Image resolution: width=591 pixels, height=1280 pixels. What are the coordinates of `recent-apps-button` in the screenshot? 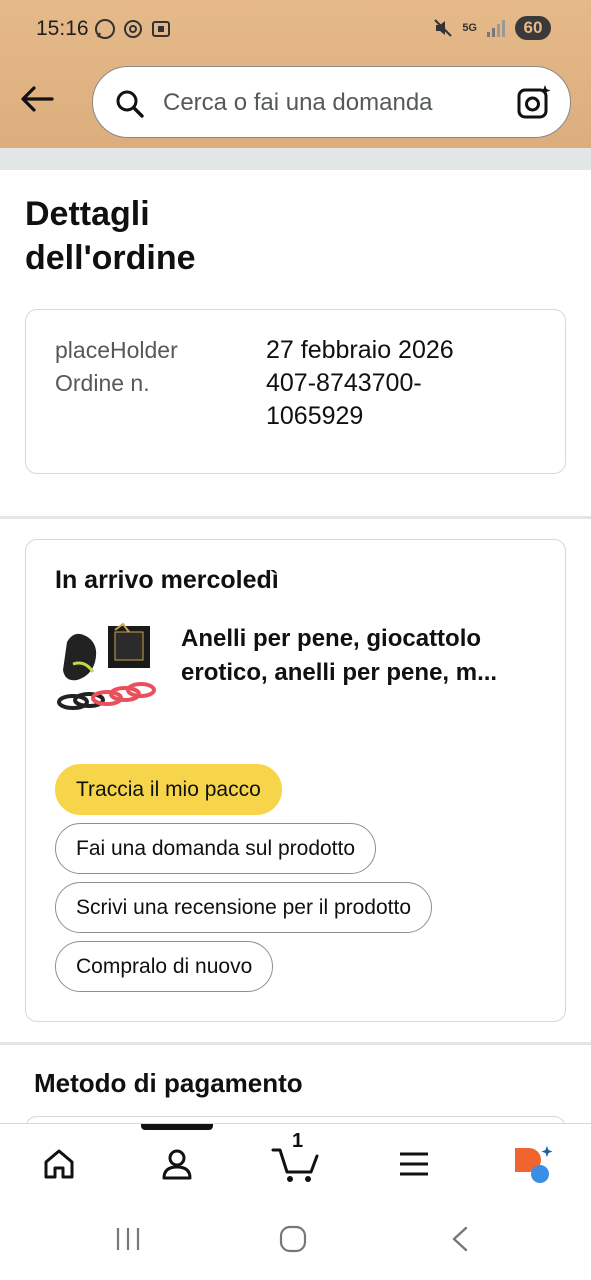 It's located at (128, 1241).